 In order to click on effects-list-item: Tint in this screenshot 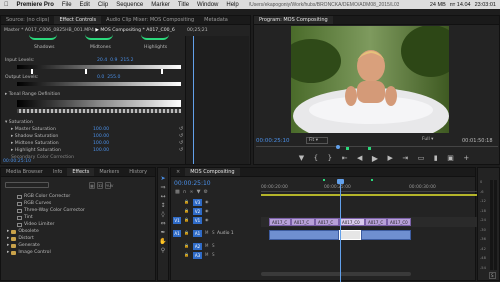, I will do `click(80, 217)`.